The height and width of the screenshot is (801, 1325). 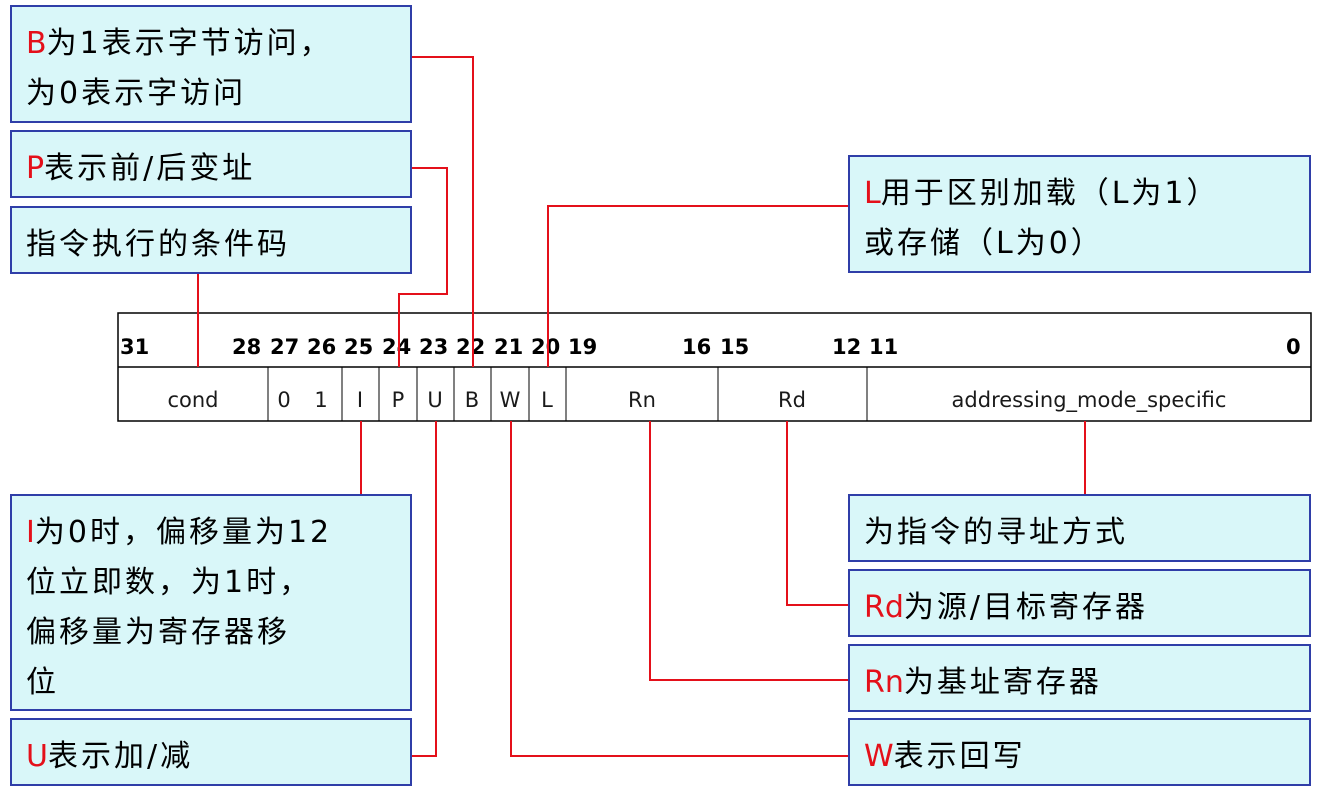 I want to click on bit-label: 19, so click(x=582, y=347).